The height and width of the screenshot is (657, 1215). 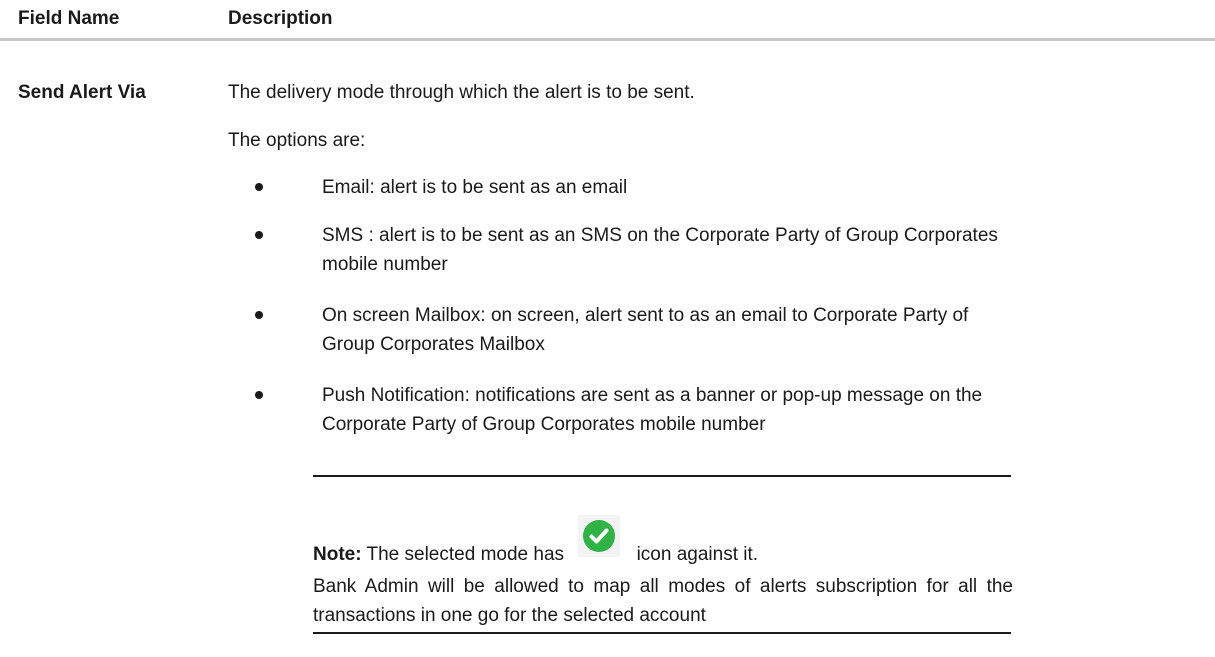 What do you see at coordinates (697, 554) in the screenshot?
I see `note-text-after-icon: icon against it.` at bounding box center [697, 554].